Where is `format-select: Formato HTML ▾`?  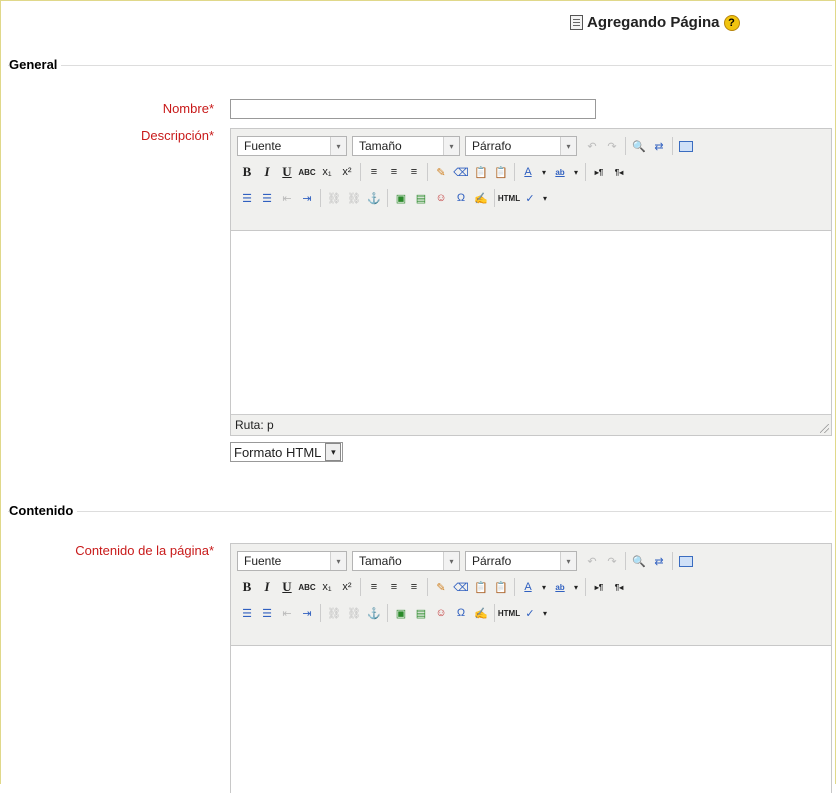
format-select: Formato HTML ▾ is located at coordinates (287, 452).